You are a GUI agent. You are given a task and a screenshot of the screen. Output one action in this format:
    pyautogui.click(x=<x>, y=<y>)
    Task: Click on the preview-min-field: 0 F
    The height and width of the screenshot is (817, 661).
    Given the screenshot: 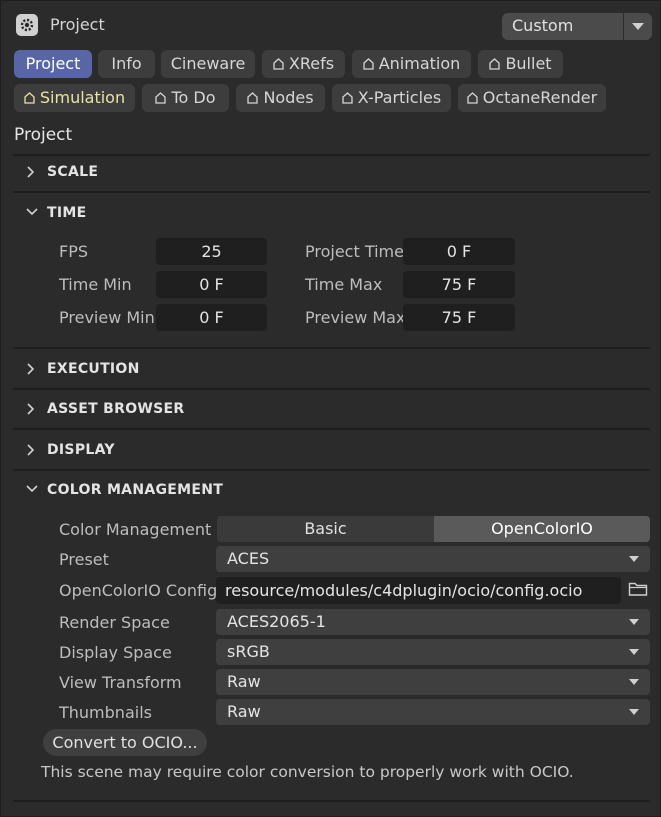 What is the action you would take?
    pyautogui.click(x=211, y=317)
    